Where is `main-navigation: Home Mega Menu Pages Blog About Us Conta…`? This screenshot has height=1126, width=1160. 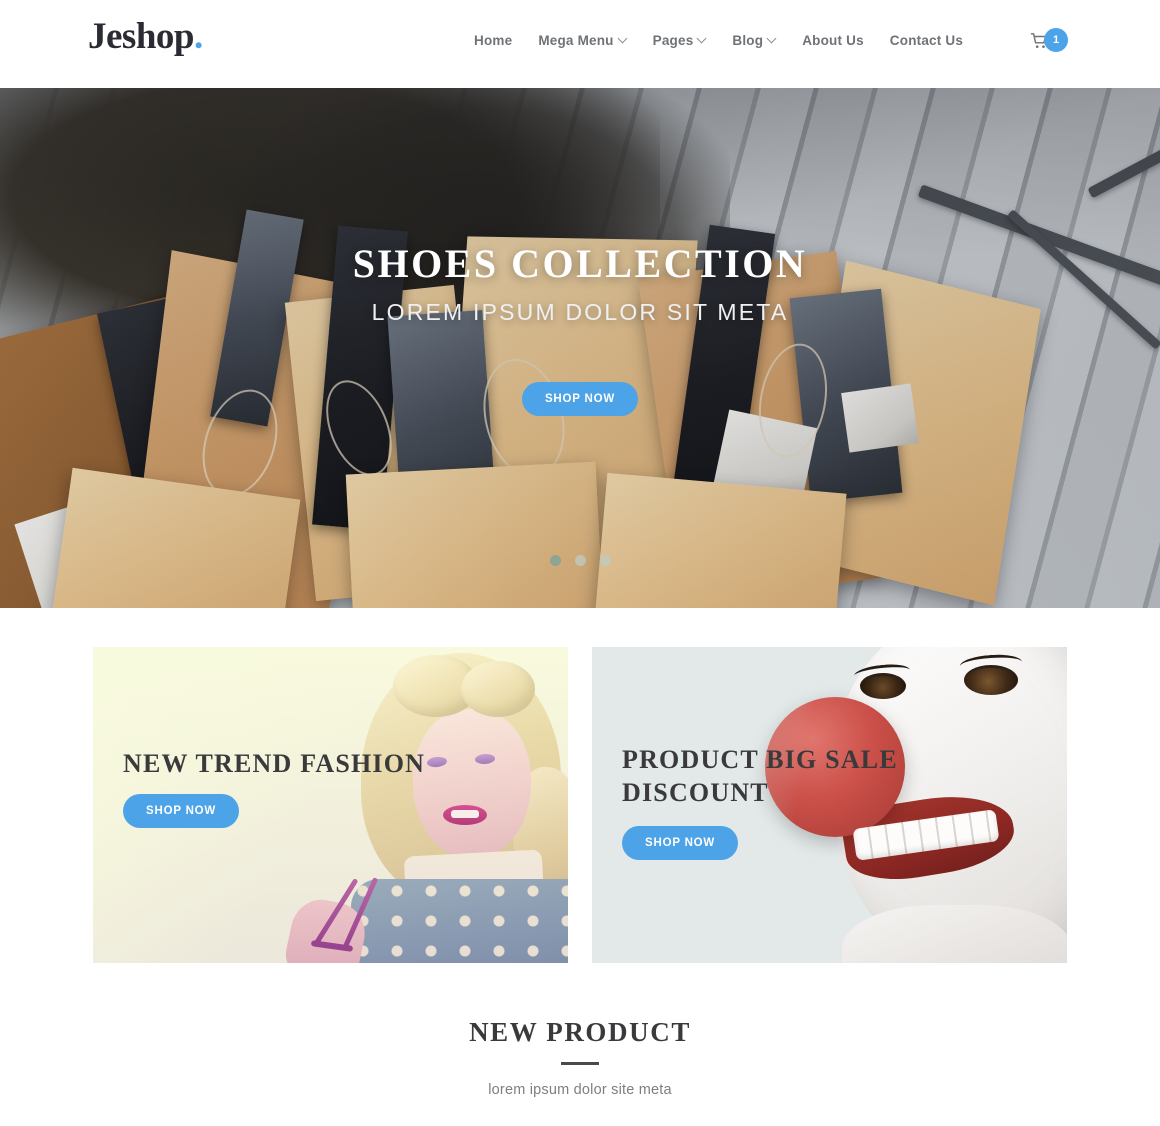
main-navigation: Home Mega Menu Pages Blog About Us Conta… is located at coordinates (718, 40).